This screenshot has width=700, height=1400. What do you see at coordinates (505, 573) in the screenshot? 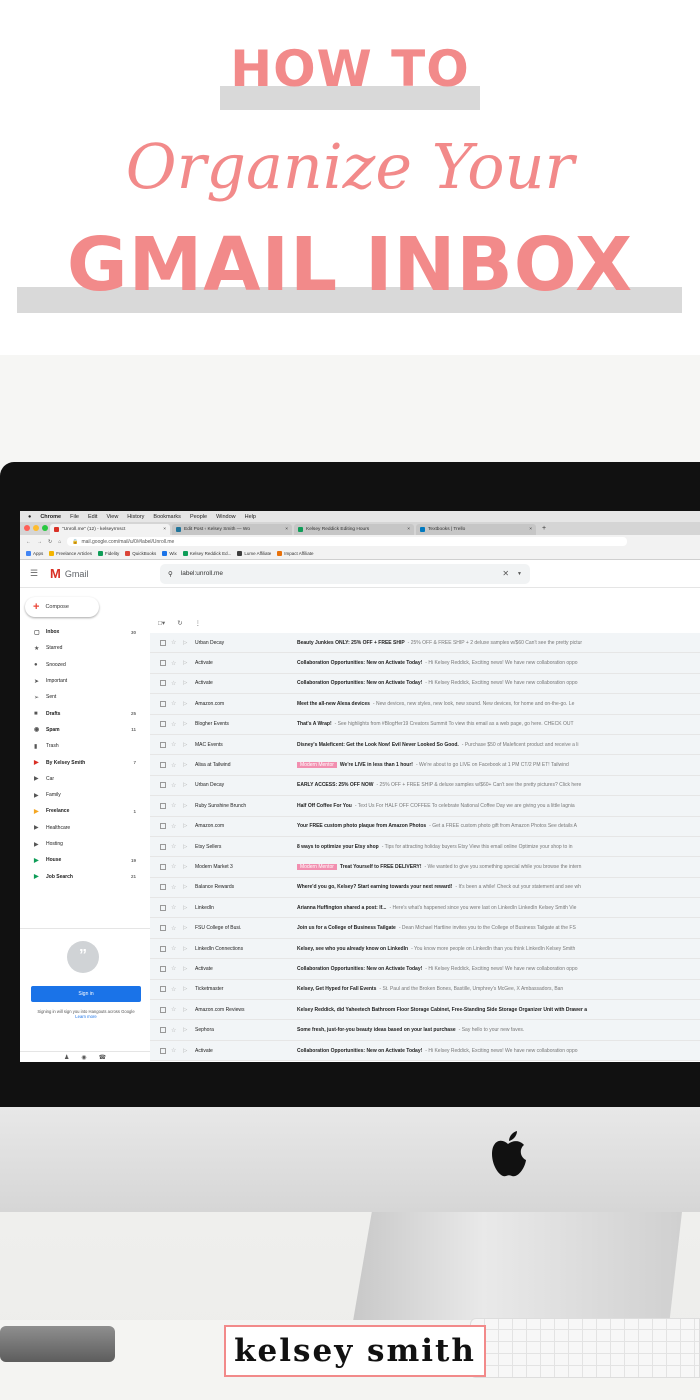
I see `clear-search-icon: ✕` at bounding box center [505, 573].